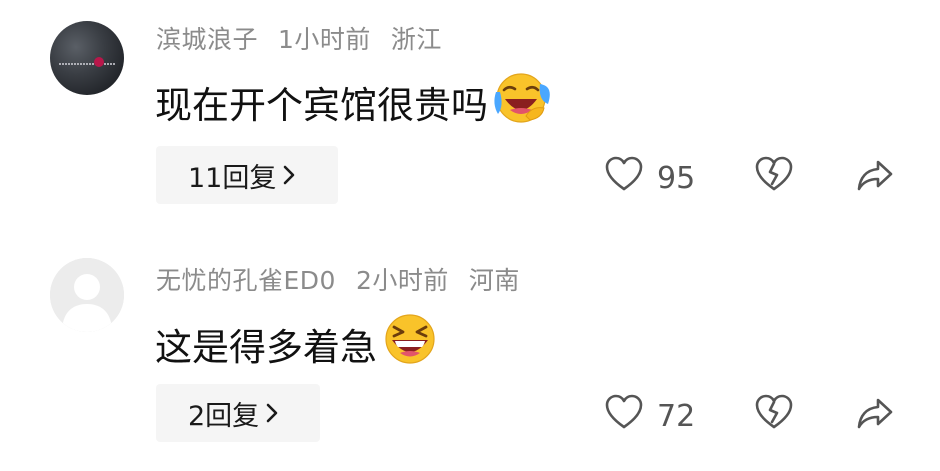 Image resolution: width=940 pixels, height=471 pixels. Describe the element at coordinates (494, 280) in the screenshot. I see `location: 河南` at that location.